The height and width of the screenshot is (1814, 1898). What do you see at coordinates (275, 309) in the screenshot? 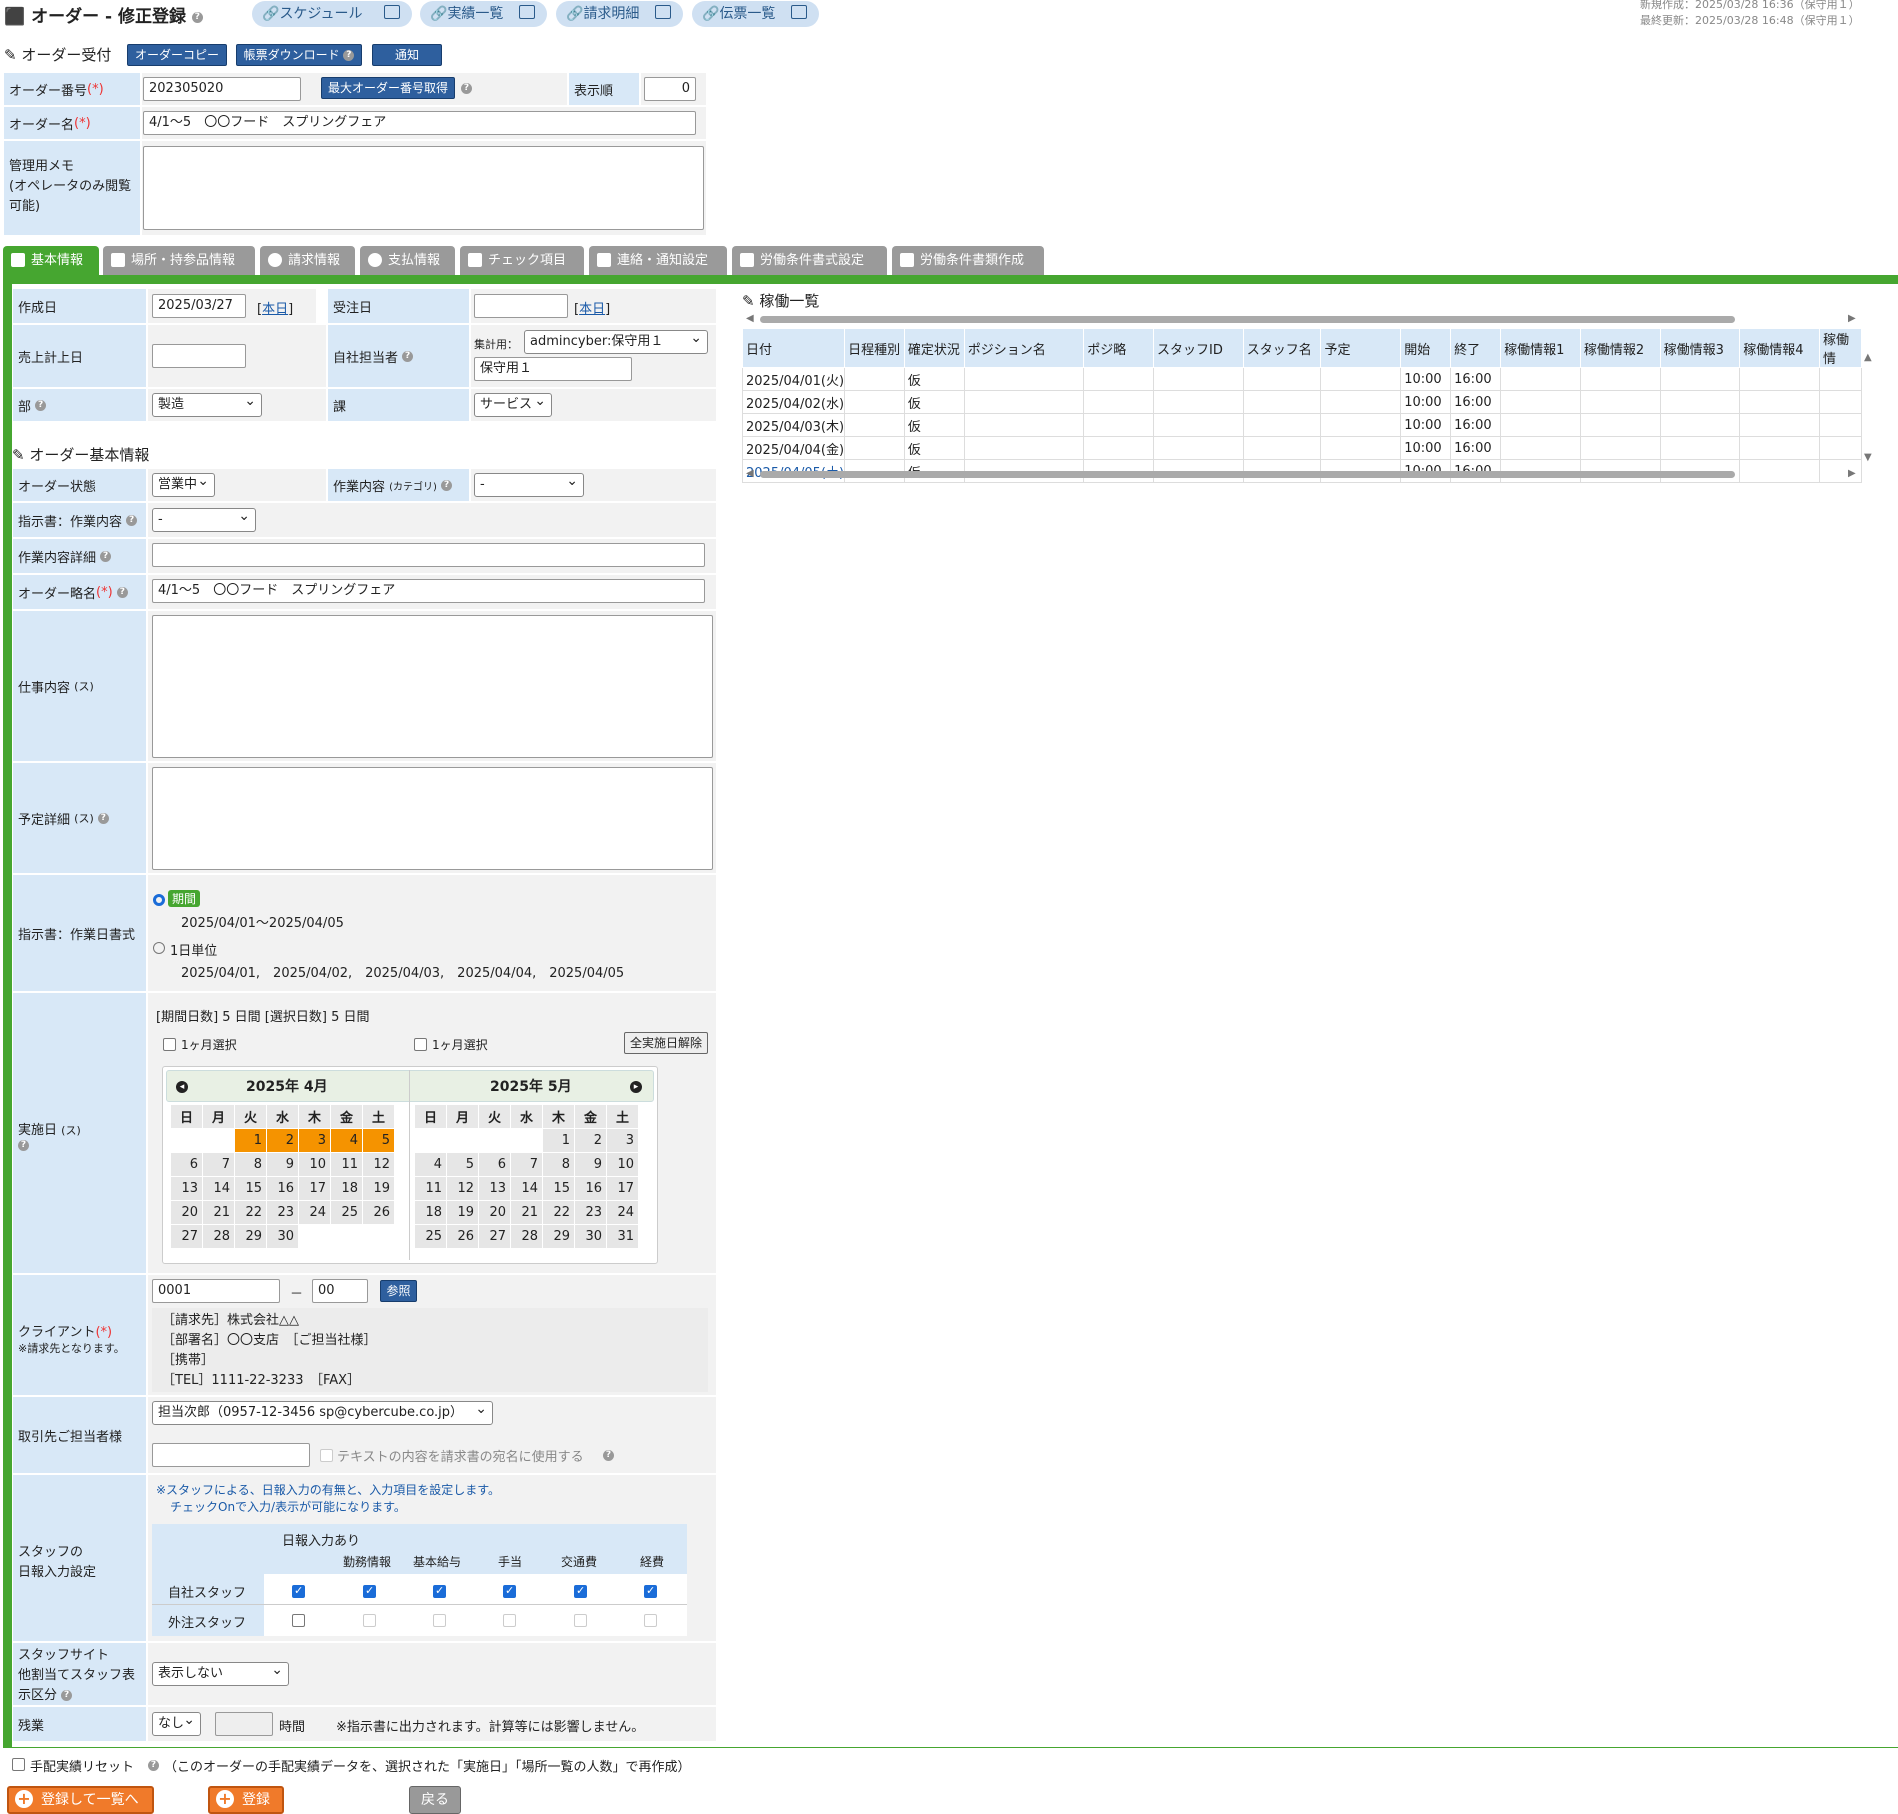
I see `today-link: 本日` at bounding box center [275, 309].